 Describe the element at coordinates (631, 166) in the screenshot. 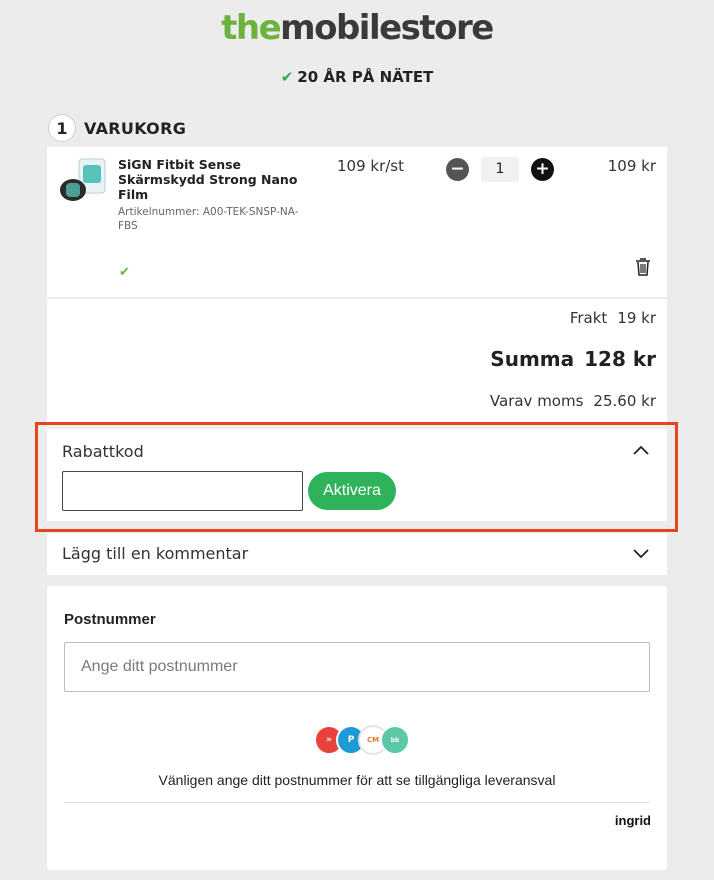

I see `line-total: 109 kr` at that location.